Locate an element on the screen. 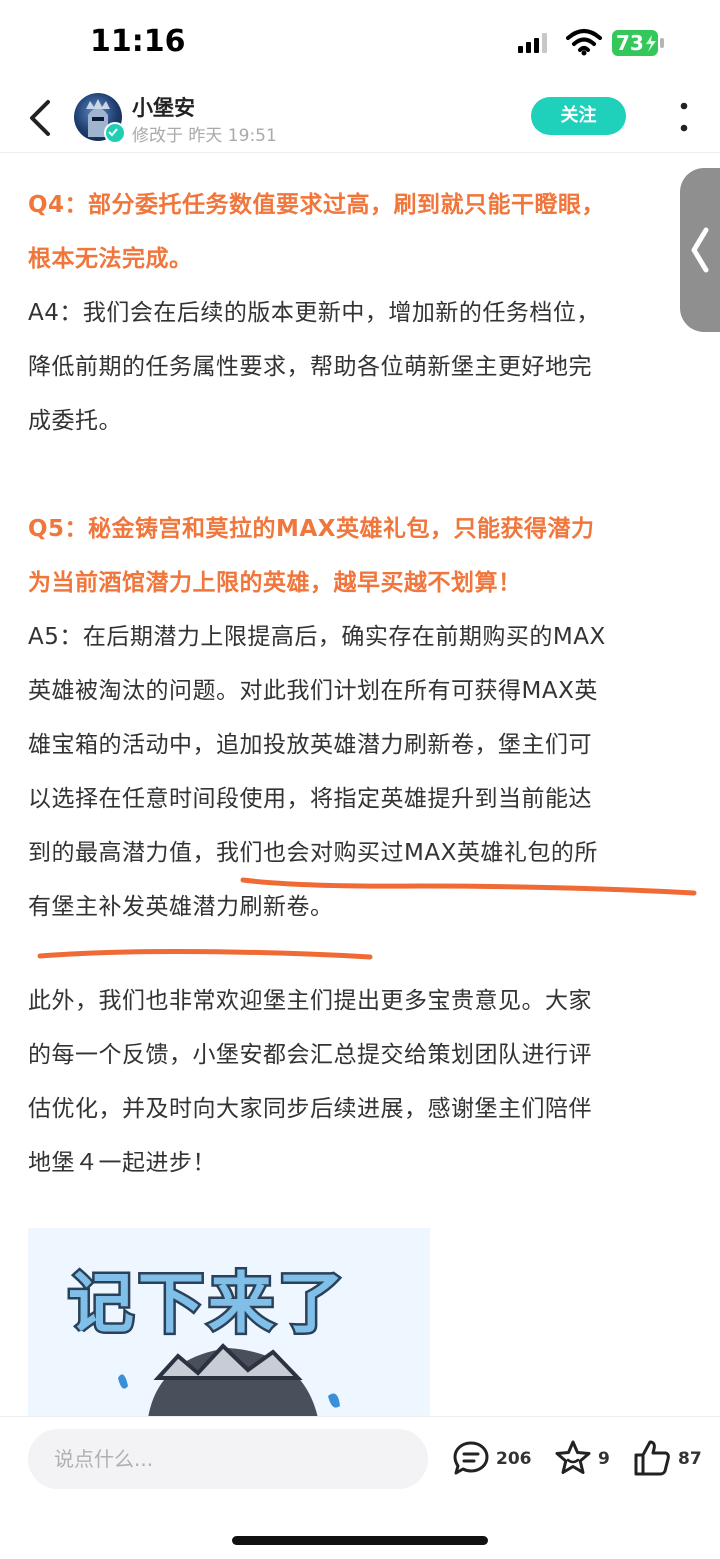  outro-line: 的每一个反馈，小堡安都会汇总提交给策划团队进行评 is located at coordinates (310, 1055).